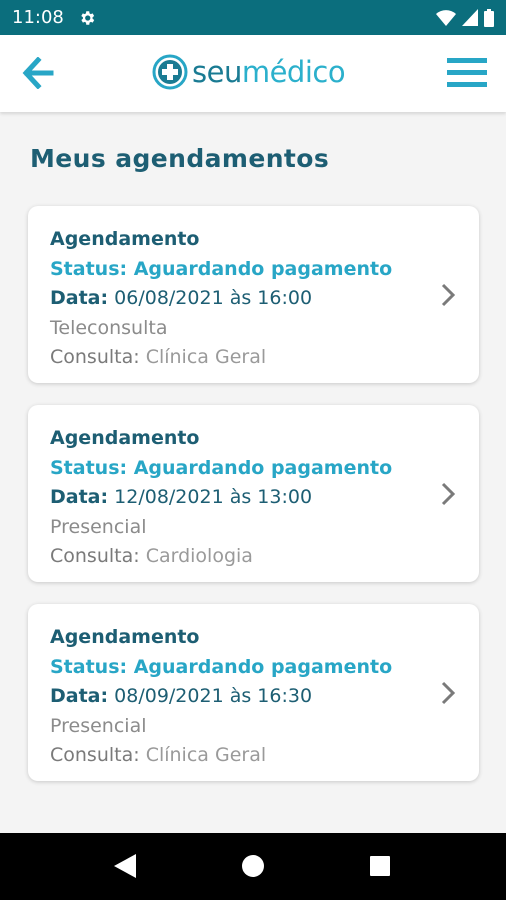  Describe the element at coordinates (470, 17) in the screenshot. I see `signal-icon` at that location.